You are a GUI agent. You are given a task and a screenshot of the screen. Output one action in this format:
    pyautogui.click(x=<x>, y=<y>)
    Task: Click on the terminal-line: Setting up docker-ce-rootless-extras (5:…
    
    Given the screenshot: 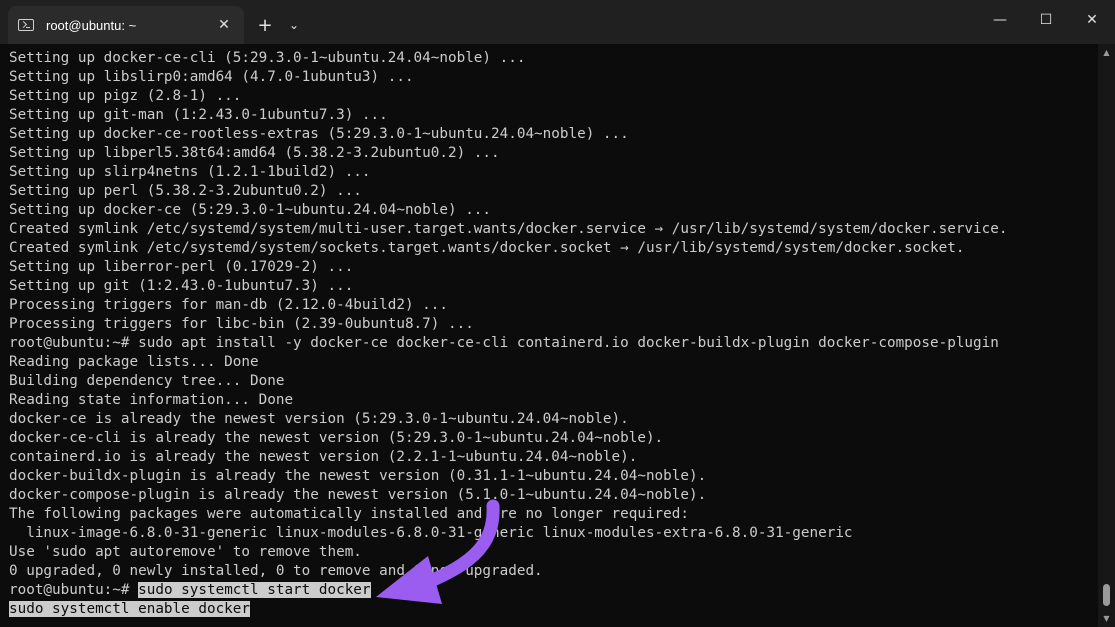 What is the action you would take?
    pyautogui.click(x=319, y=134)
    